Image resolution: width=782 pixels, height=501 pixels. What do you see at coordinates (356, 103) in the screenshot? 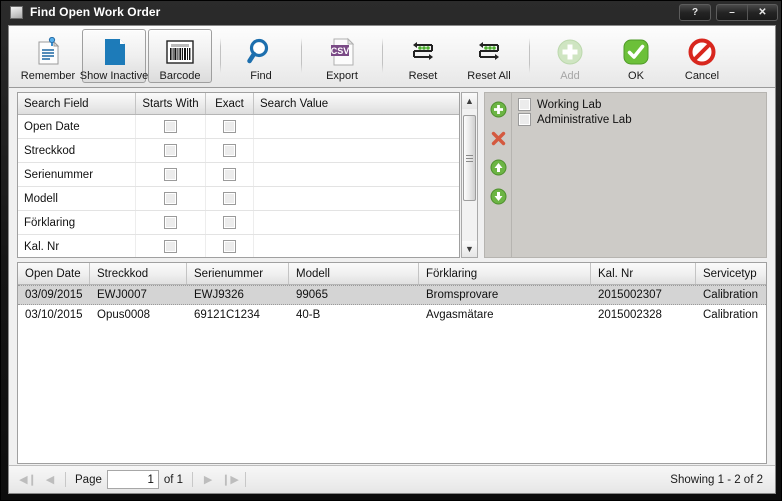
I see `column-header-search-value: Search Value` at bounding box center [356, 103].